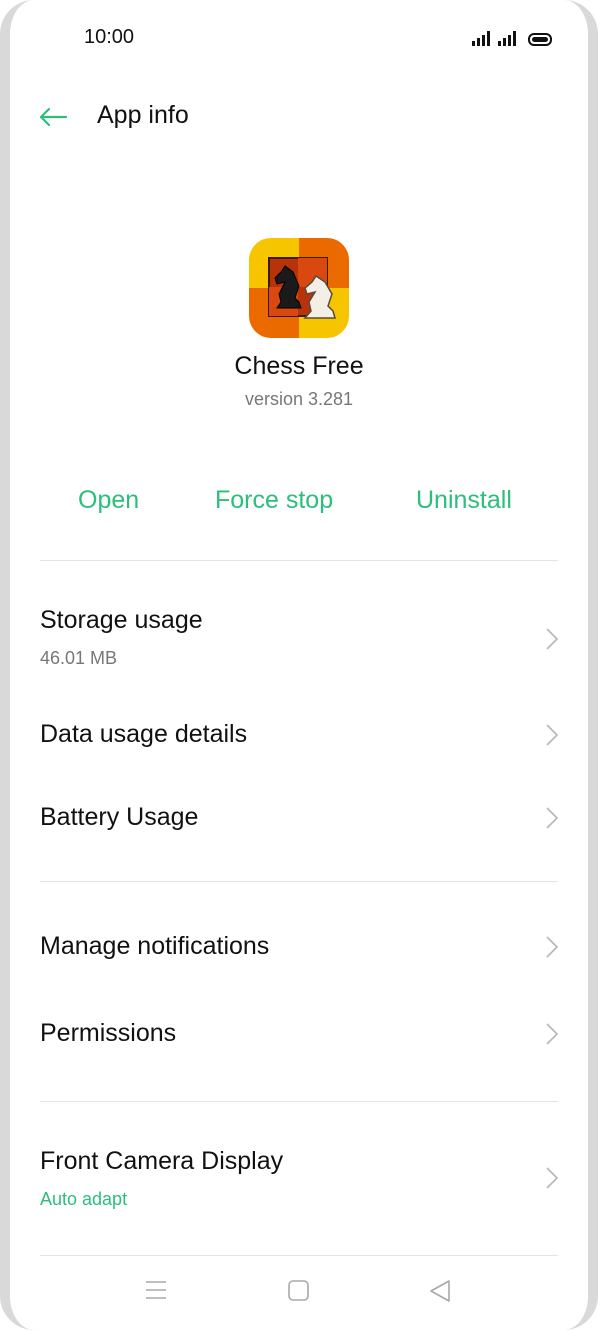  I want to click on battery-usage-title: Battery Usage, so click(119, 817).